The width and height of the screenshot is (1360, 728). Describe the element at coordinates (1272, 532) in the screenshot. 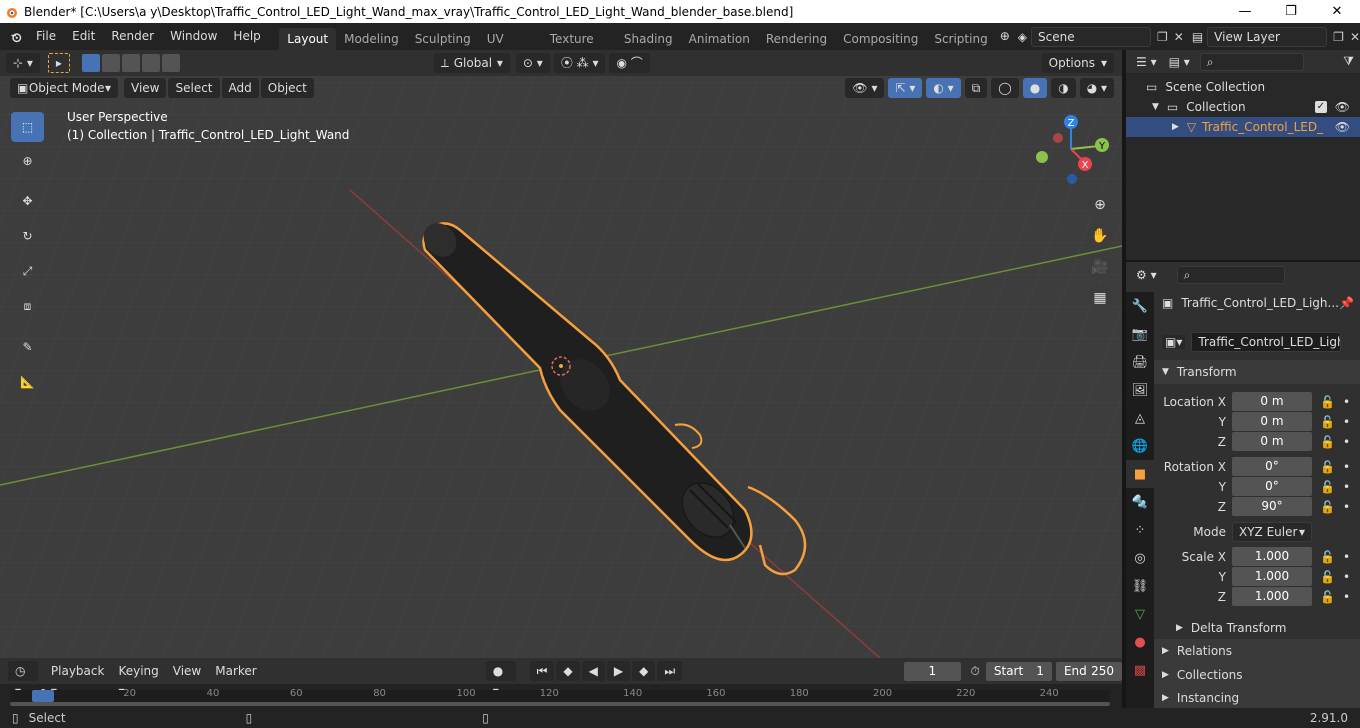

I see `rotation-mode-dropdown: XYZ Euler ▾` at that location.